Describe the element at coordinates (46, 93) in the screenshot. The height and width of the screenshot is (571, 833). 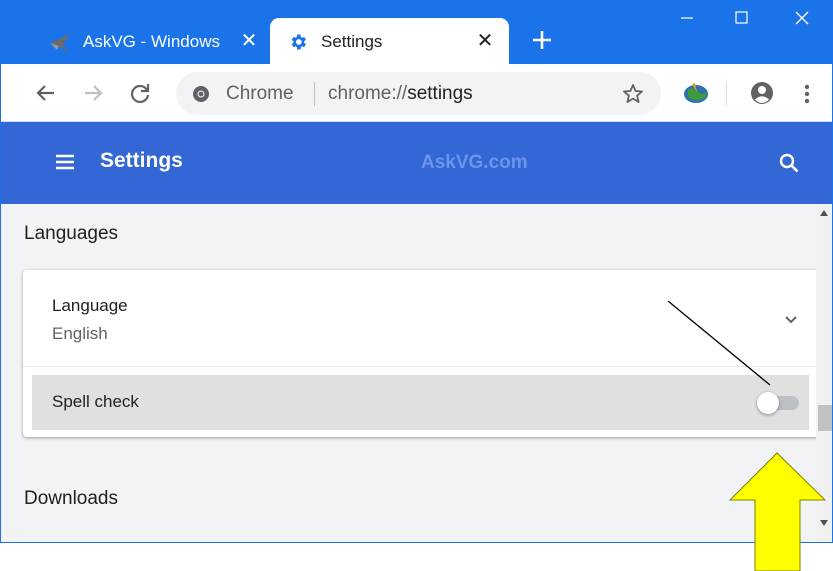
I see `back-arrow-icon` at that location.